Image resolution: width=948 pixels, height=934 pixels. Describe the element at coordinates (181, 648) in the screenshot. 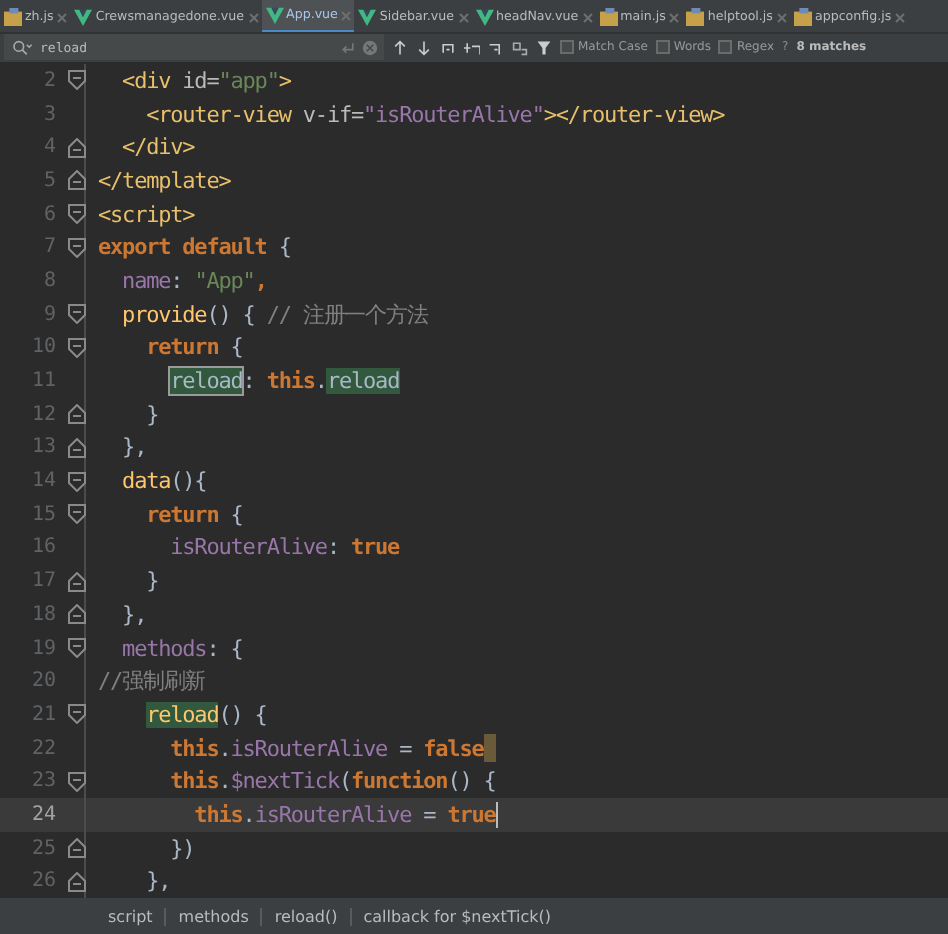

I see `code-line: methods: {` at that location.